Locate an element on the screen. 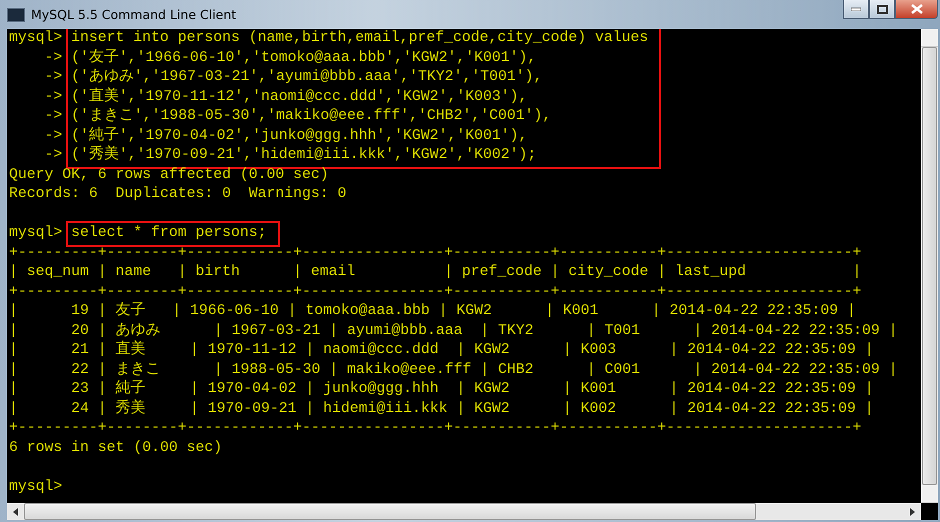 The image size is (940, 522). maximize-button is located at coordinates (882, 9).